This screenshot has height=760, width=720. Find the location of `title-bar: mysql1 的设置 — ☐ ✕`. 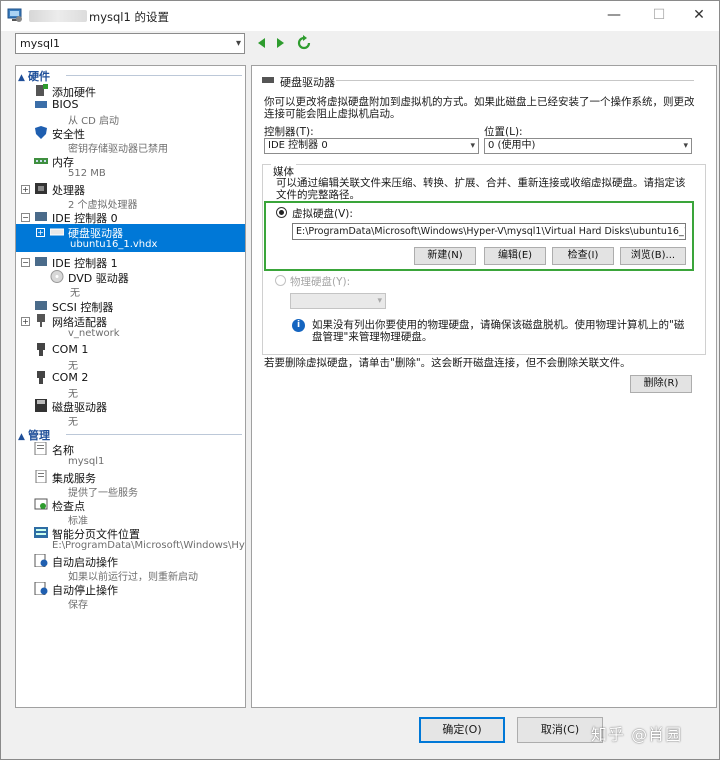

title-bar: mysql1 的设置 — ☐ ✕ is located at coordinates (360, 16).